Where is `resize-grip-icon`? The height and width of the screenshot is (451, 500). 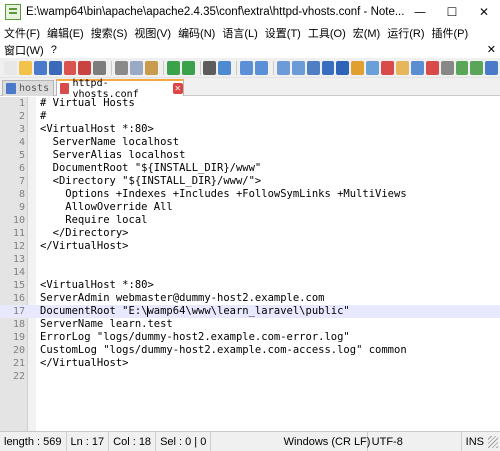
resize-grip-icon is located at coordinates (493, 441).